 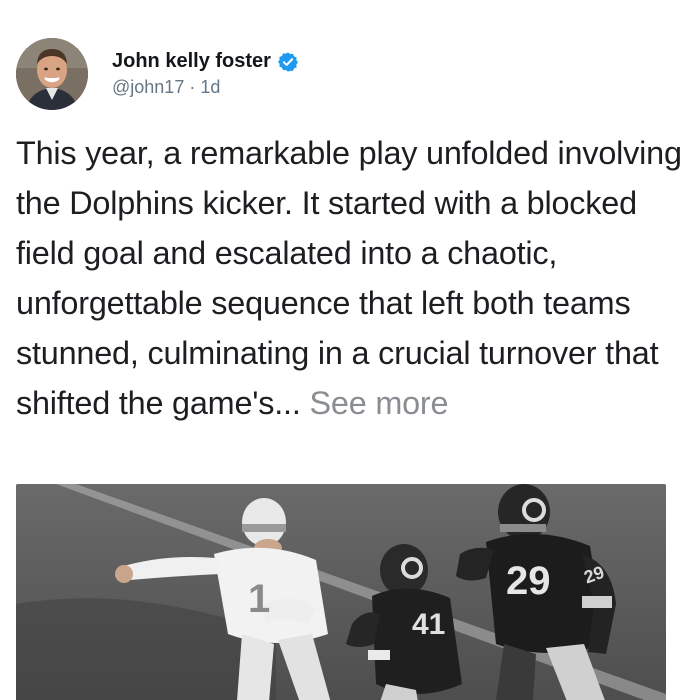 I want to click on jersey-number-1: 1, so click(x=259, y=599).